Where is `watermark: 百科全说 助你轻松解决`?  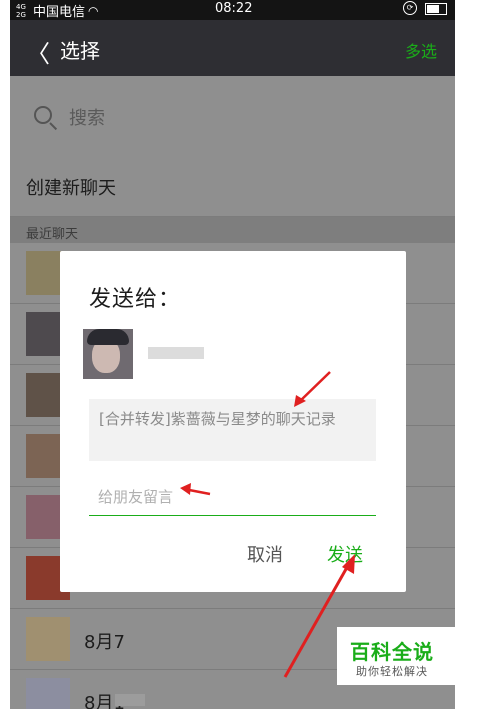
watermark: 百科全说 助你轻松解决 is located at coordinates (396, 656).